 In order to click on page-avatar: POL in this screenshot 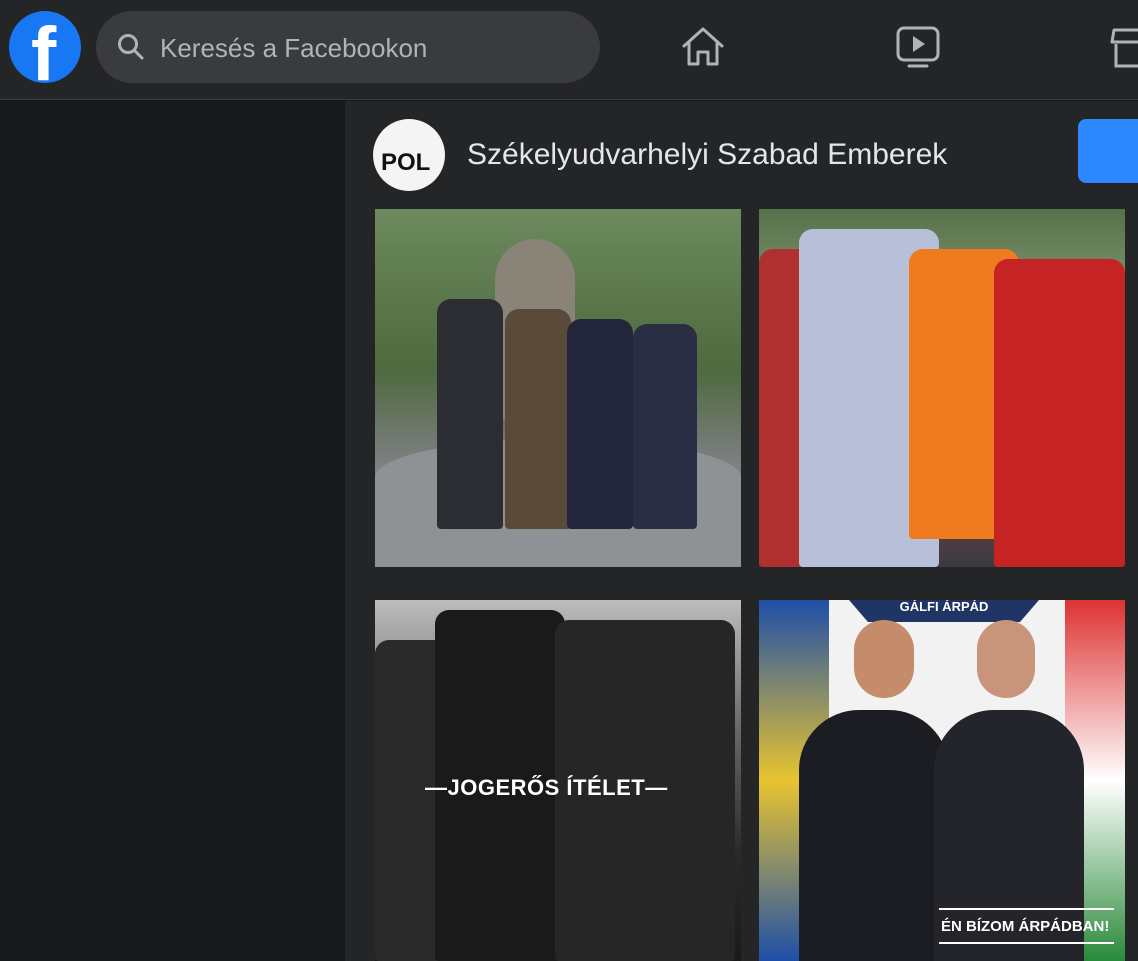, I will do `click(409, 155)`.